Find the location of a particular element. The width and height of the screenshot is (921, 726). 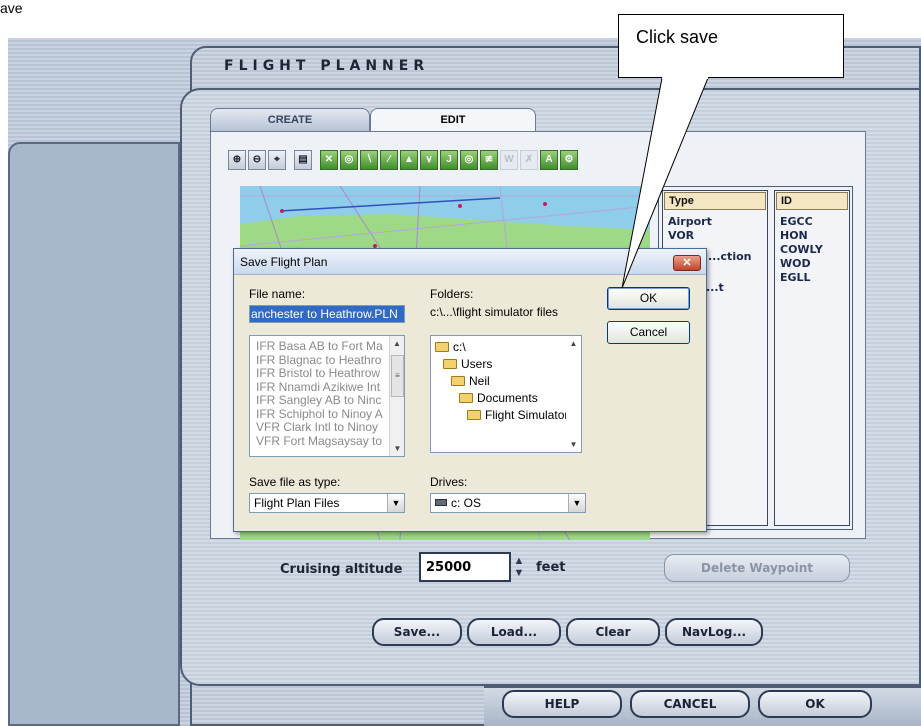

file-name-input: anchester to Heathrow.PLN is located at coordinates (327, 314).